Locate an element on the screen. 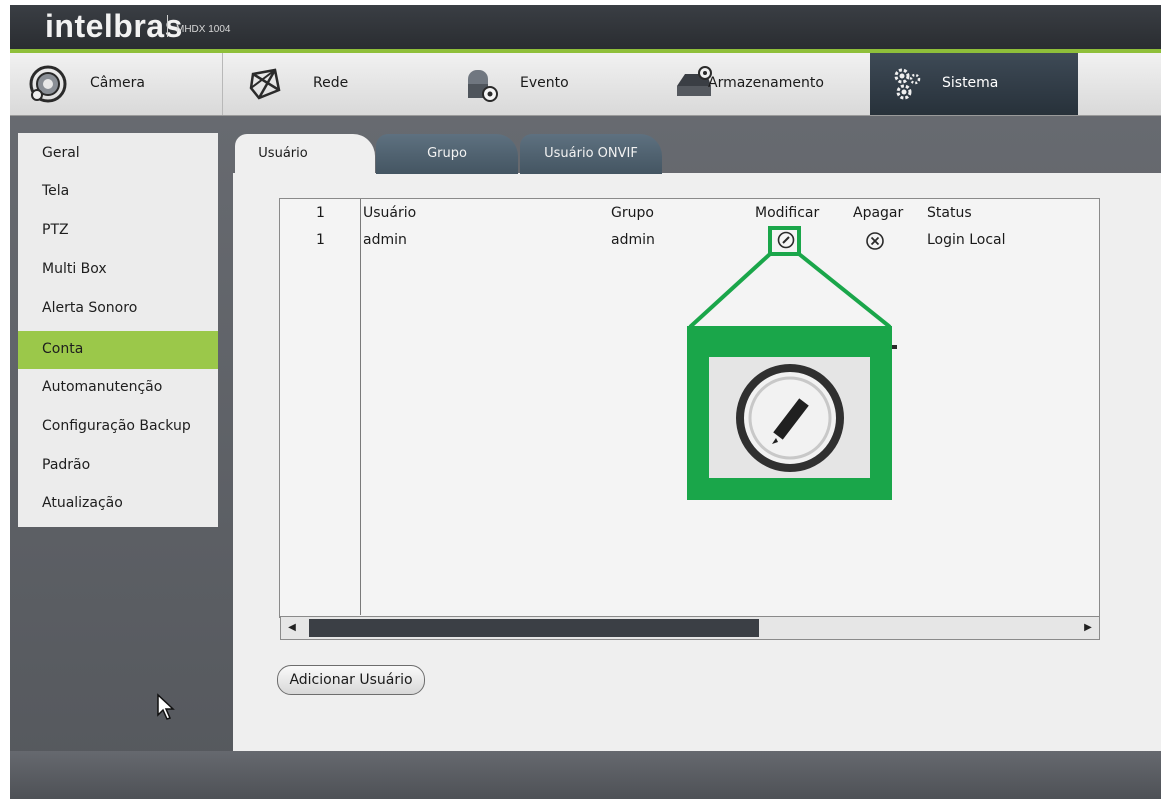 This screenshot has width=1161, height=799. zoom-callout is located at coordinates (789, 413).